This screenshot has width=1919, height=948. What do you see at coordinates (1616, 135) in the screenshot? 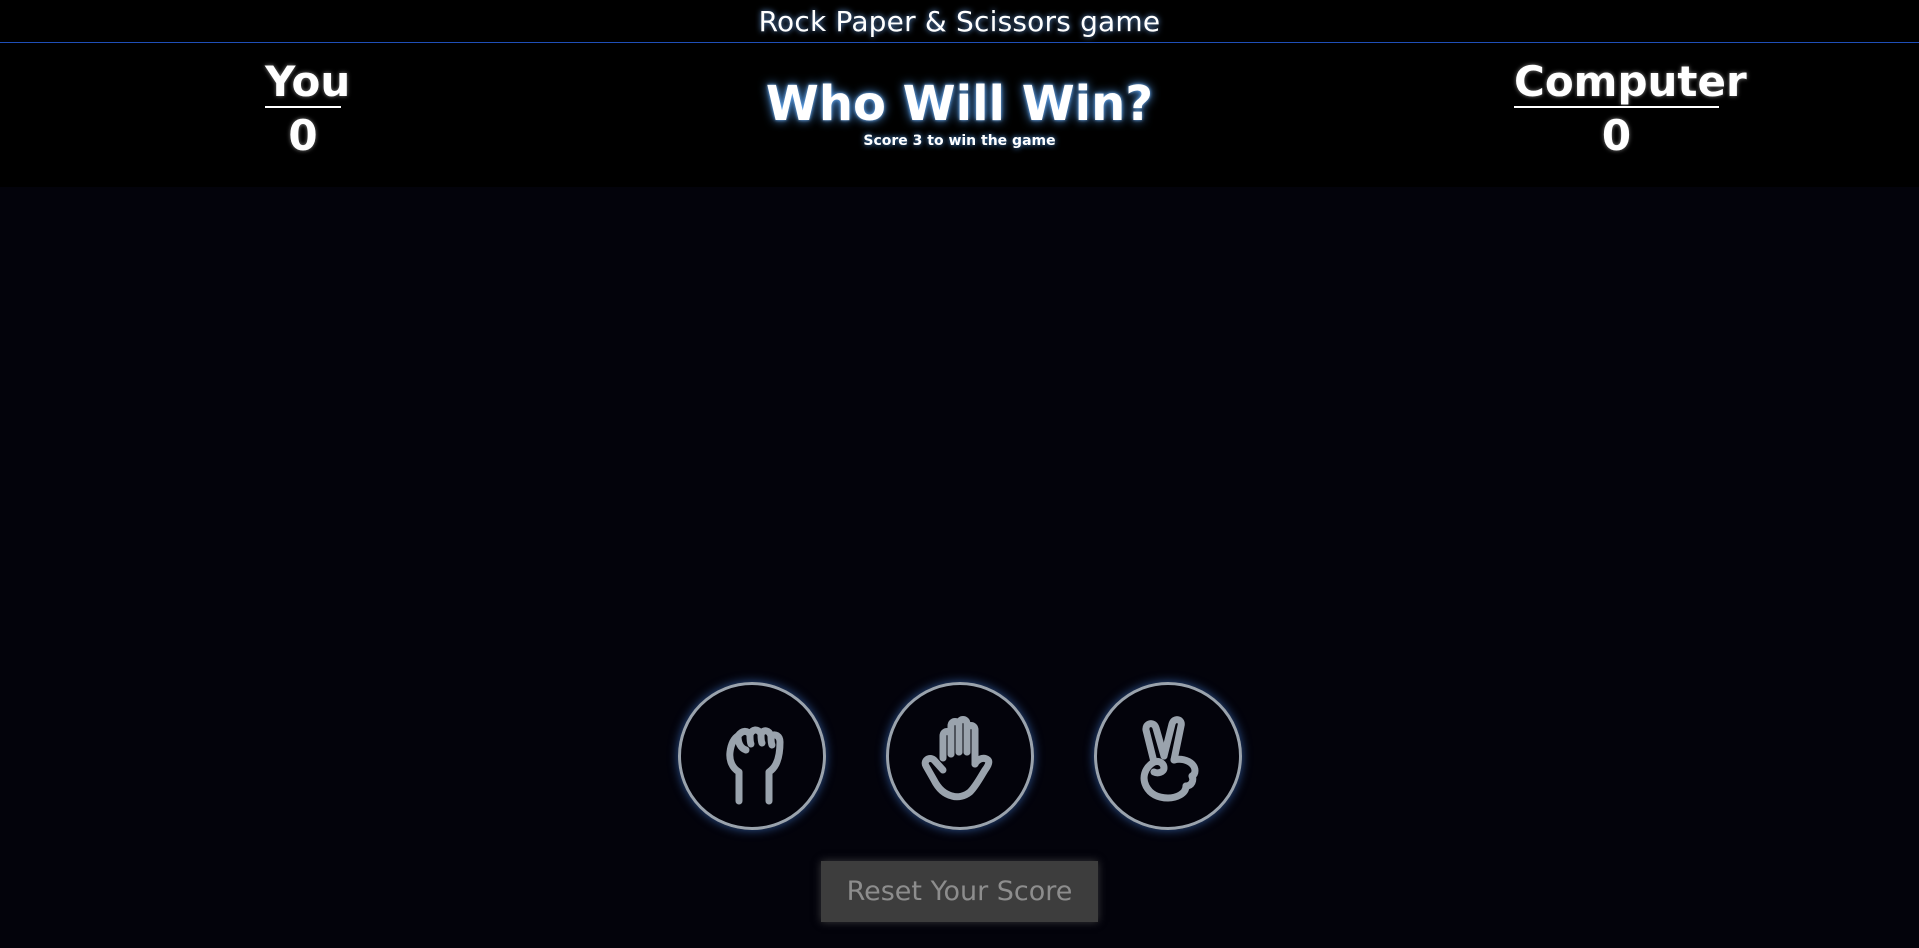
I see `computer-score: 0` at bounding box center [1616, 135].